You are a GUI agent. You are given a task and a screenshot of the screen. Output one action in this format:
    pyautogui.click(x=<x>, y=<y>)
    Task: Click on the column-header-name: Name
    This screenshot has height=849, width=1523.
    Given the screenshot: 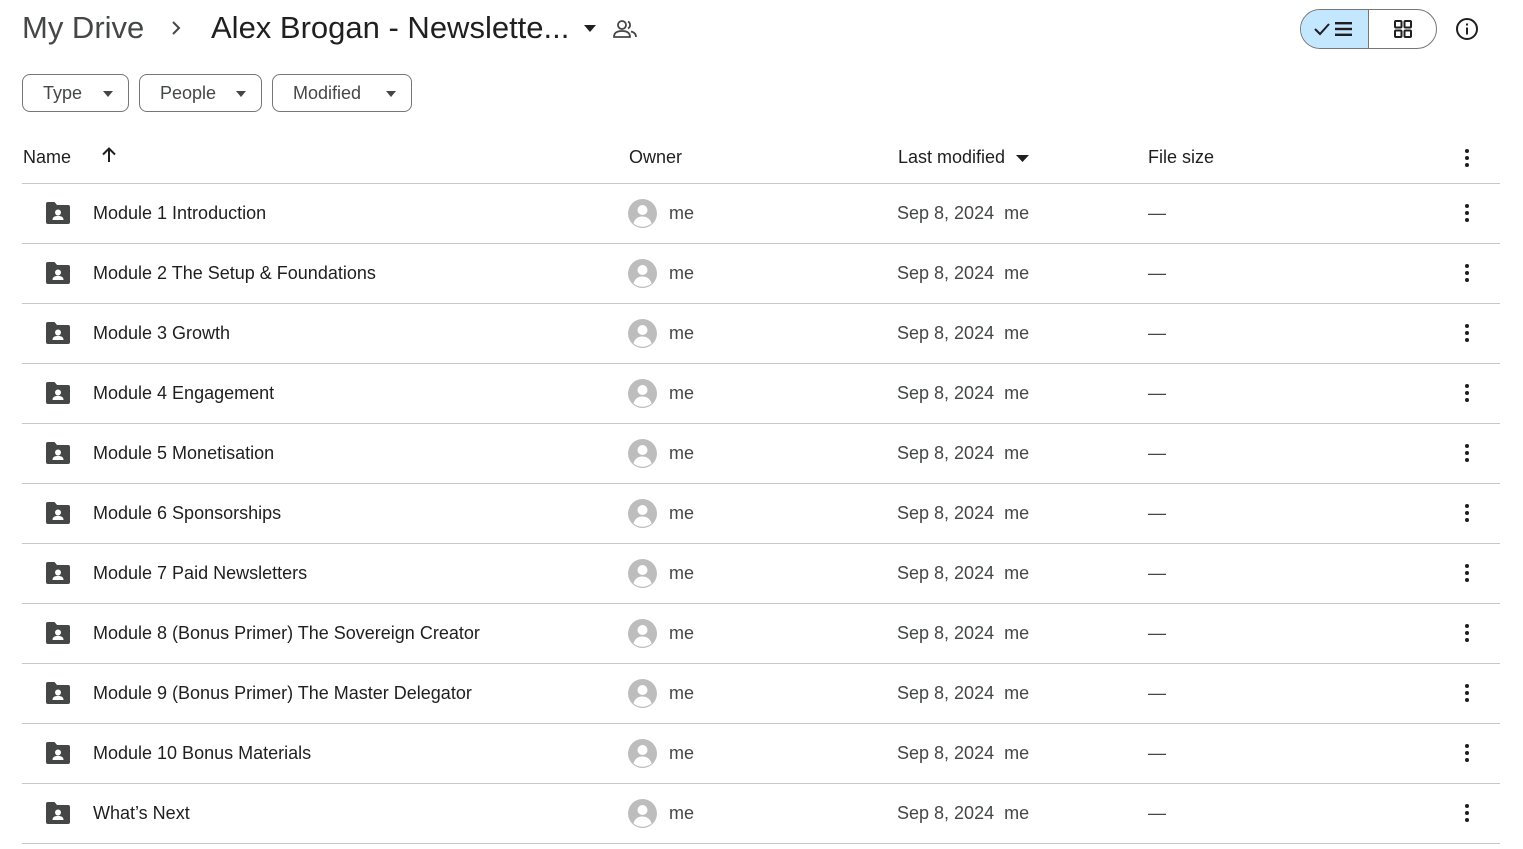 What is the action you would take?
    pyautogui.click(x=47, y=157)
    